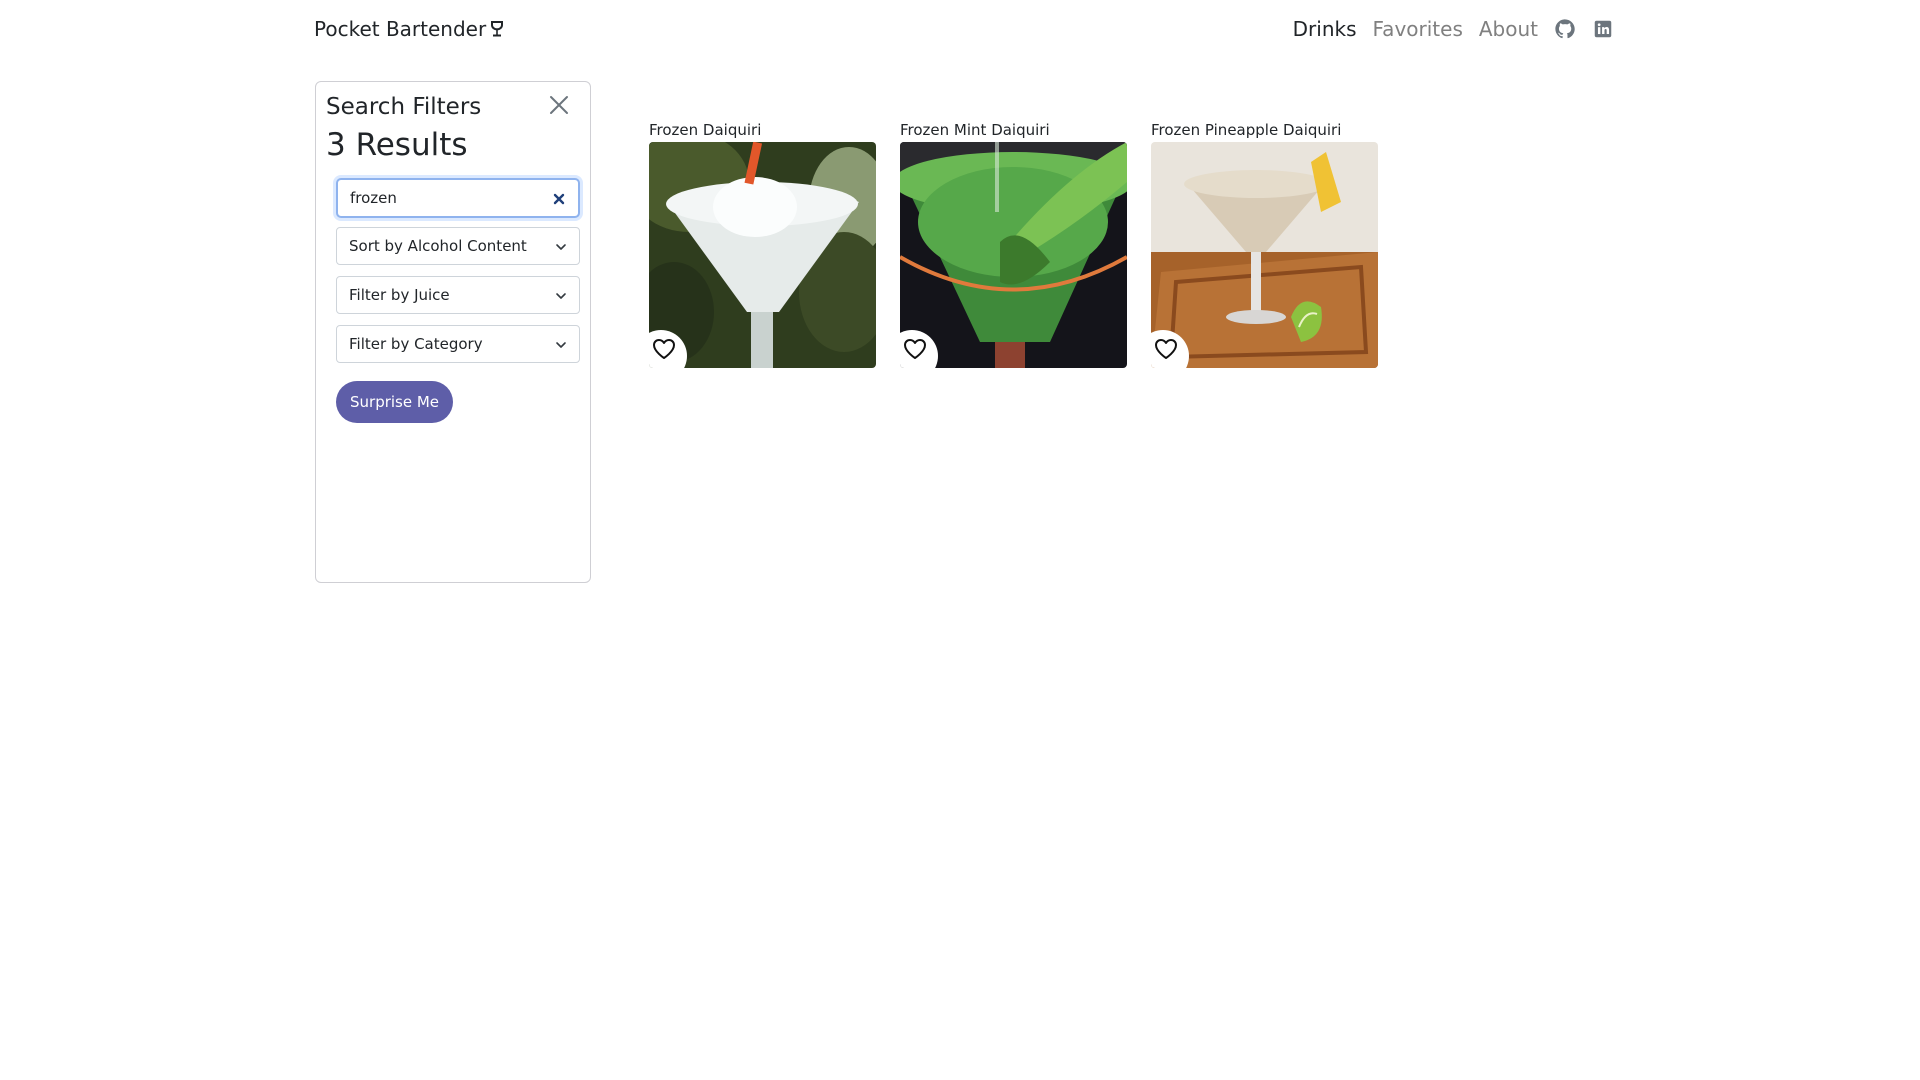 The width and height of the screenshot is (1920, 1080). What do you see at coordinates (559, 199) in the screenshot?
I see `clear-search-icon` at bounding box center [559, 199].